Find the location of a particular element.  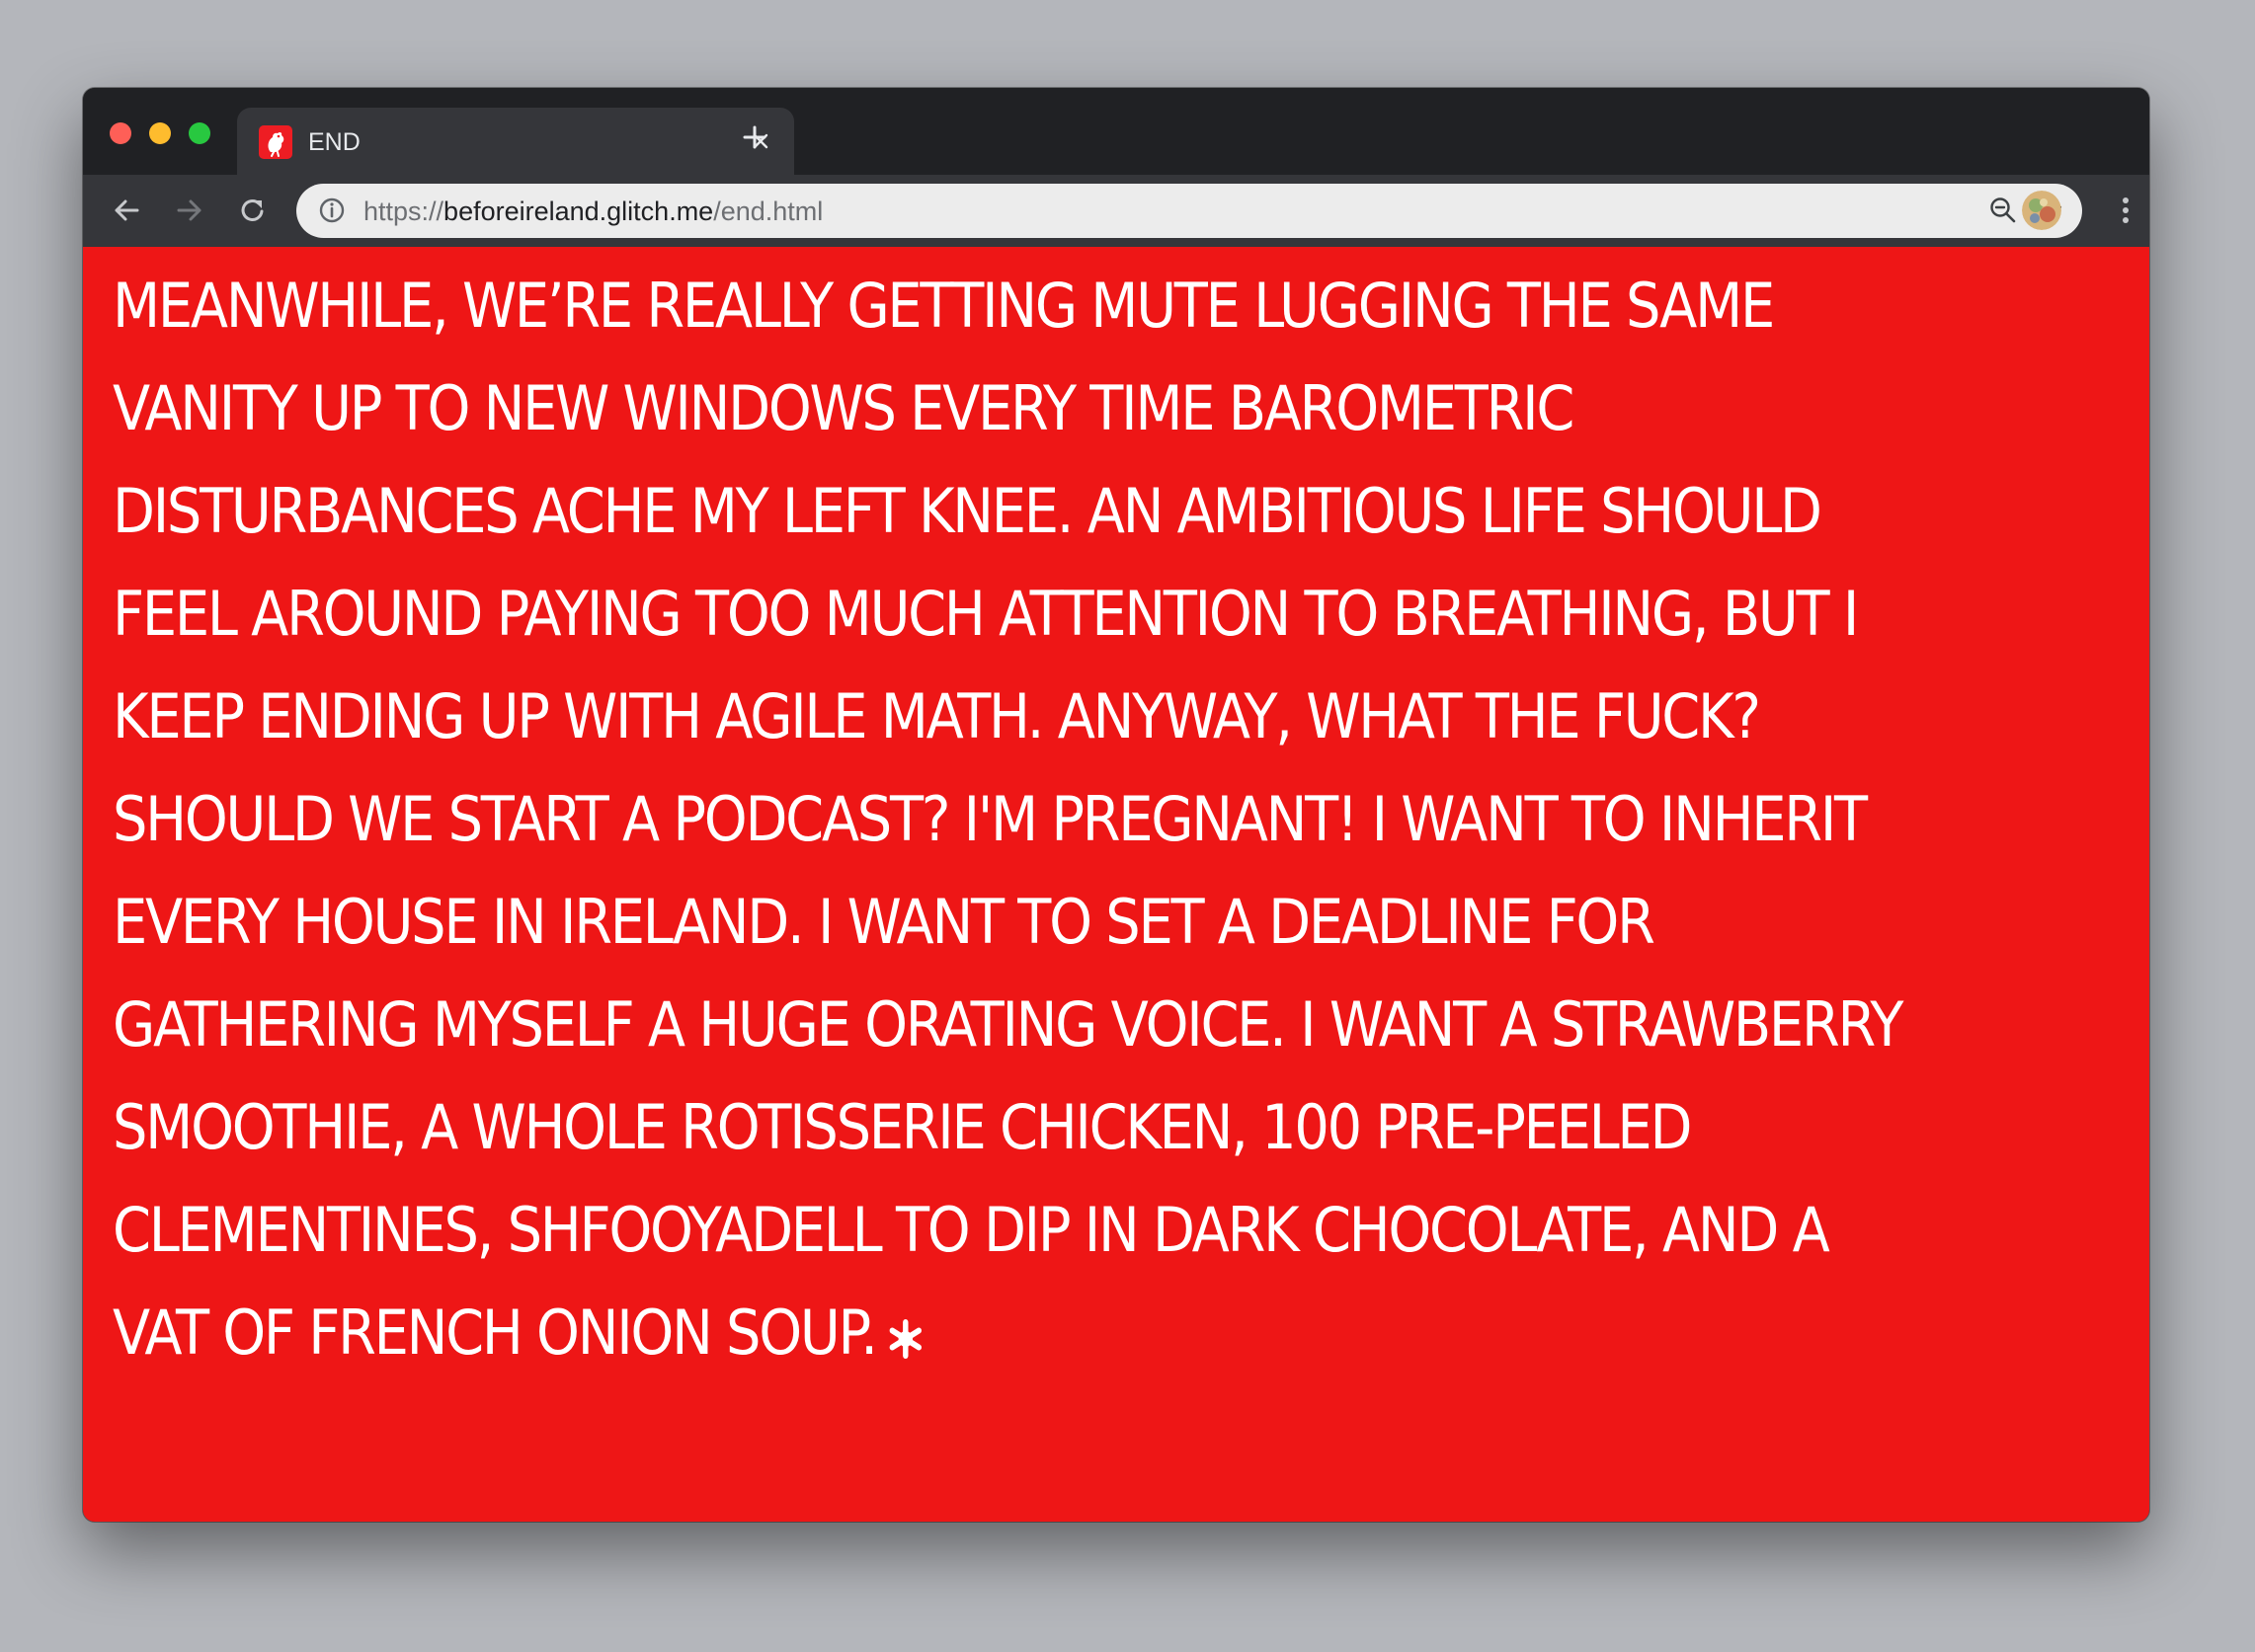

more-vert-icon is located at coordinates (2125, 210).